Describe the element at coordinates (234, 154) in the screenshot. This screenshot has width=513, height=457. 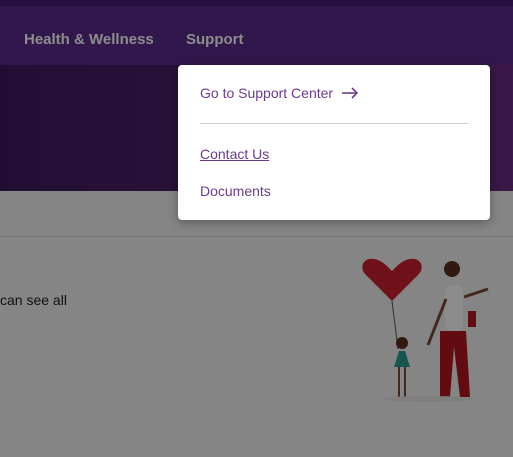
I see `contact-us-link: Contact Us` at that location.